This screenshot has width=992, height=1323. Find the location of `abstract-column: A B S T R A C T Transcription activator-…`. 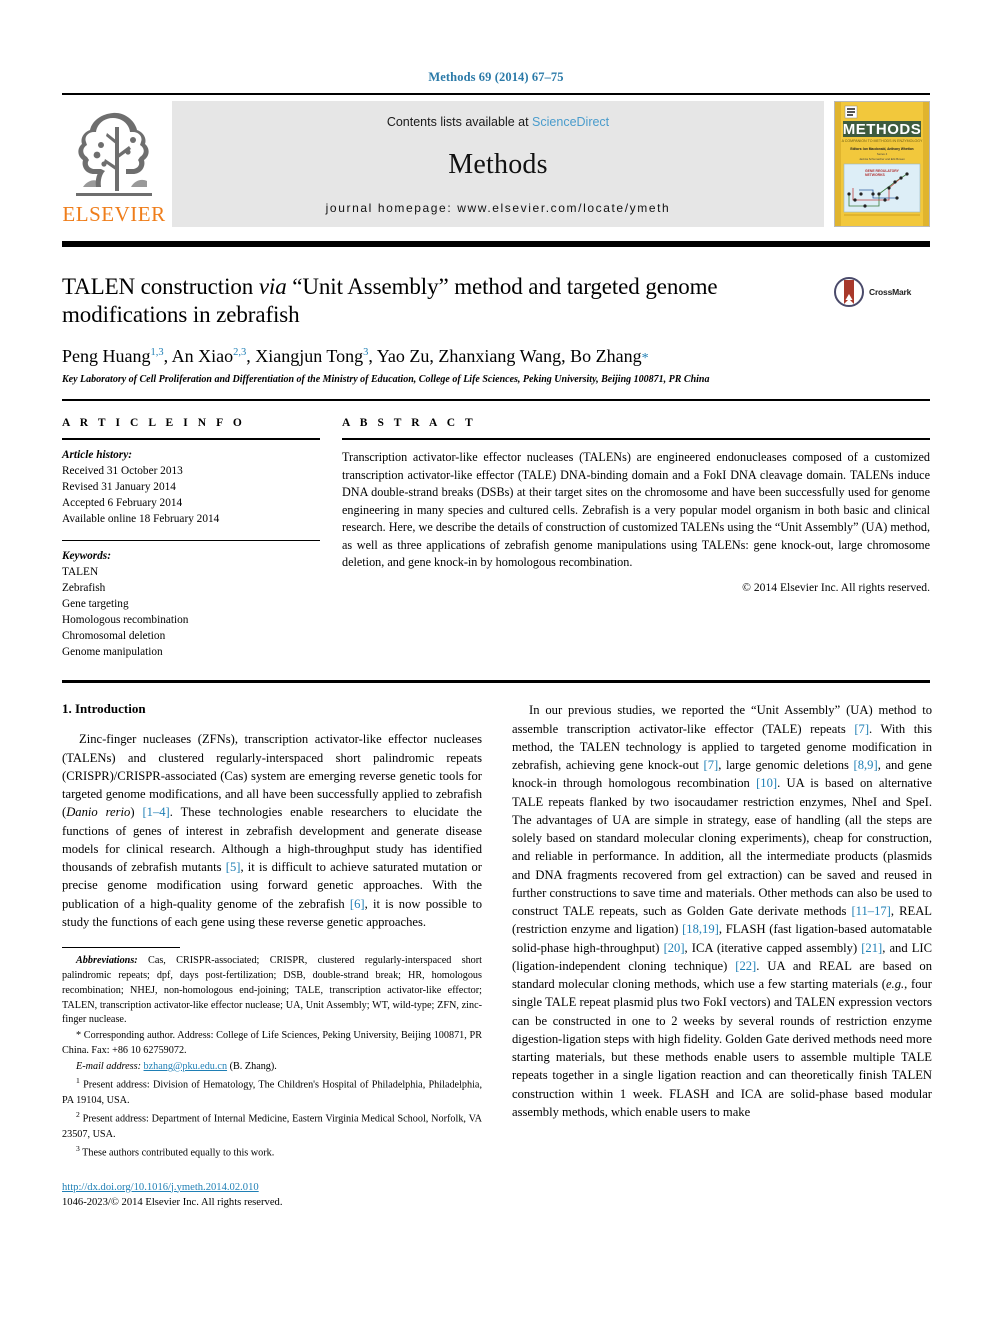

abstract-column: A B S T R A C T Transcription activator-… is located at coordinates (636, 538).